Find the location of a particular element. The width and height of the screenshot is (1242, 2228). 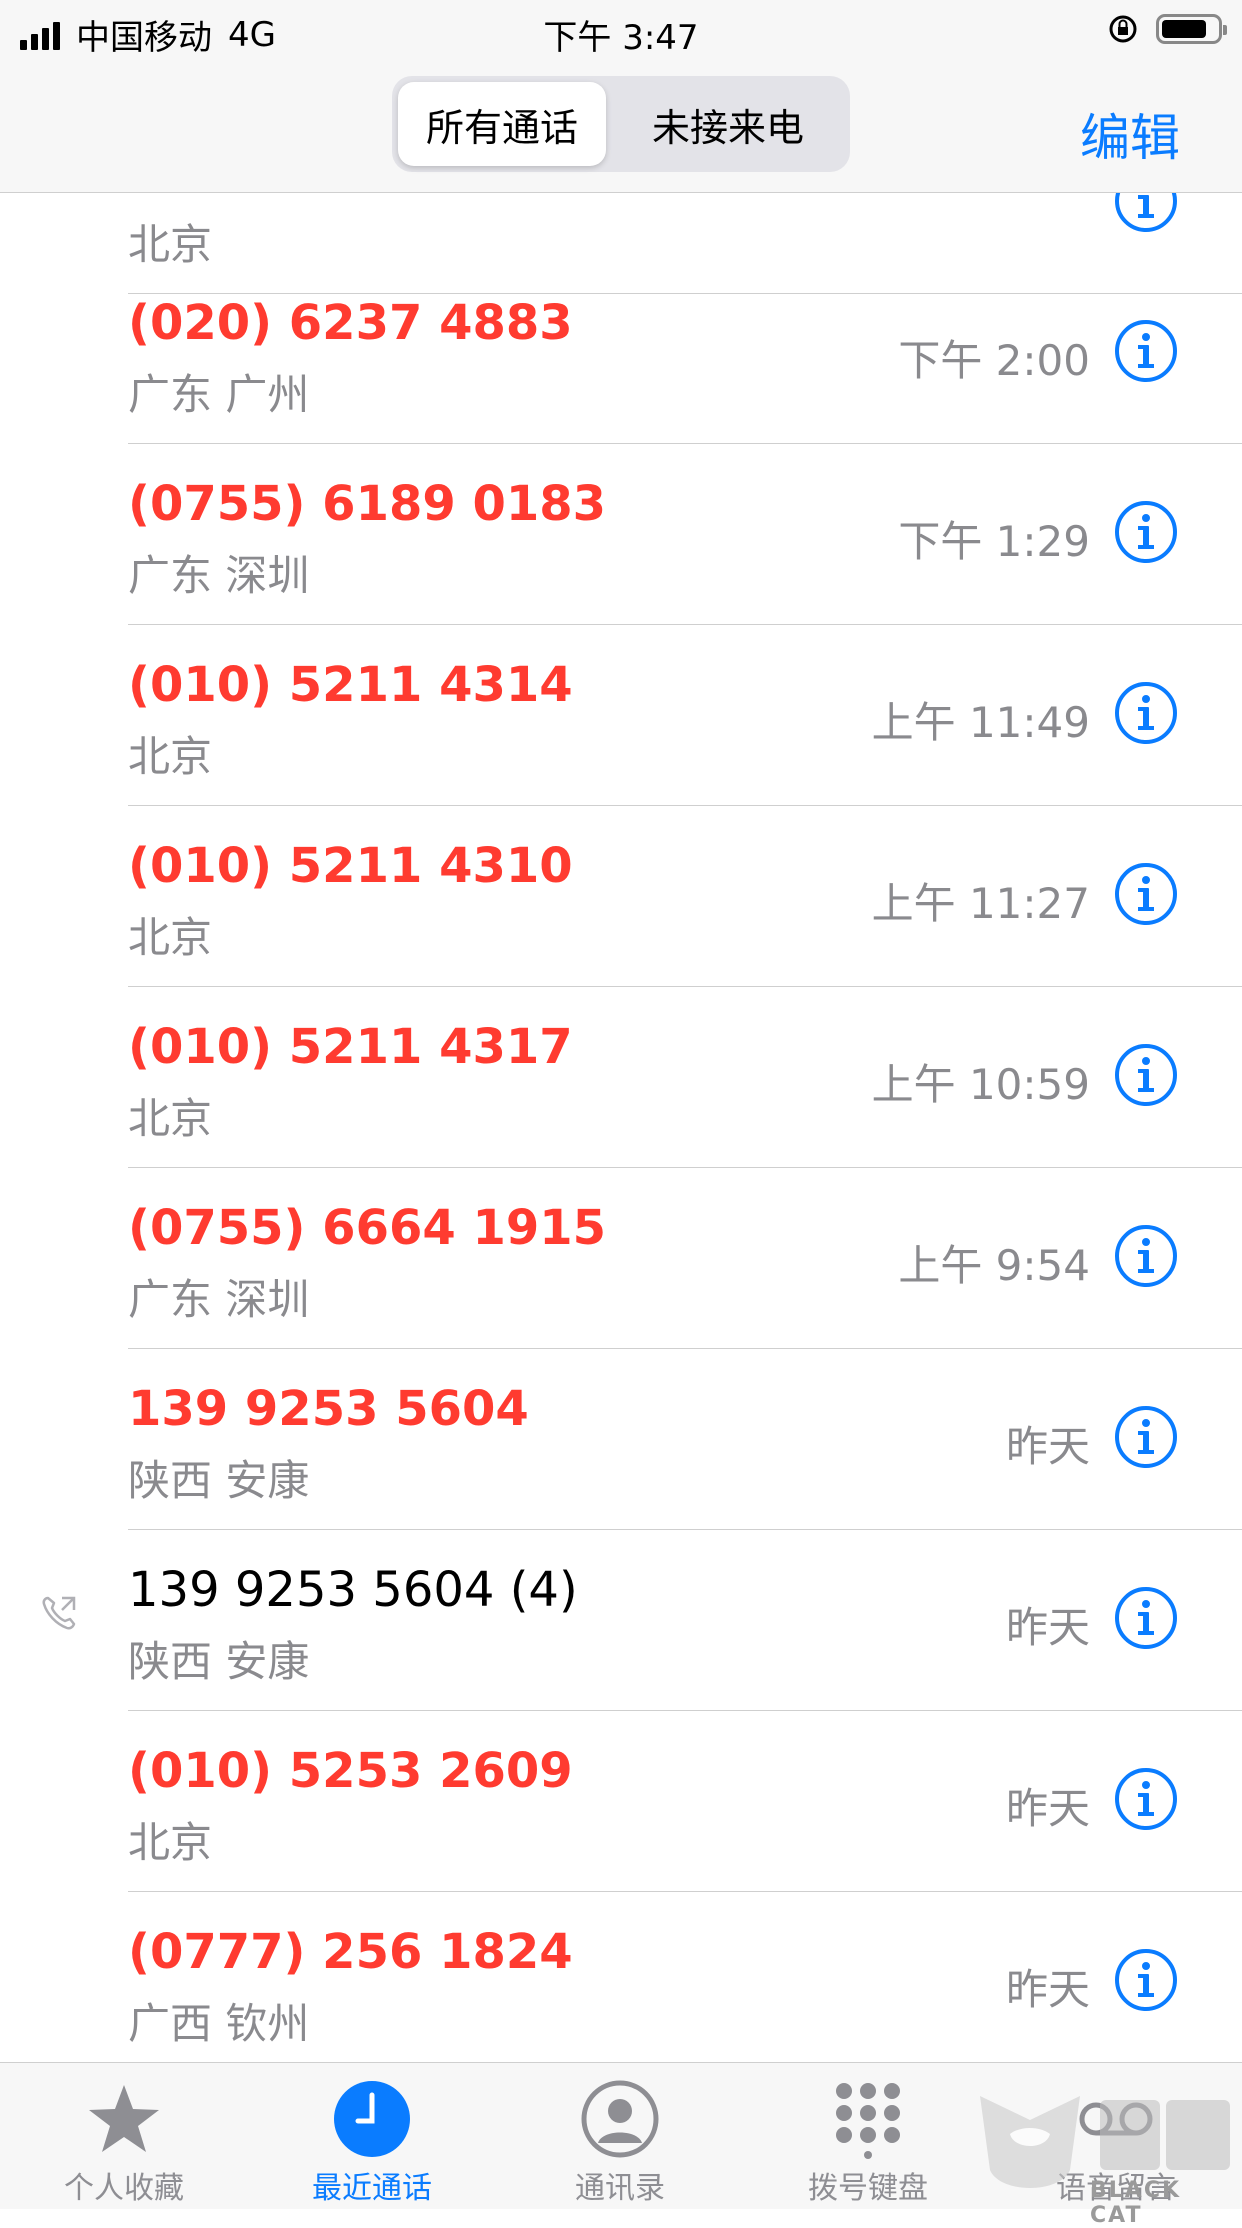

star-icon is located at coordinates (124, 2118).